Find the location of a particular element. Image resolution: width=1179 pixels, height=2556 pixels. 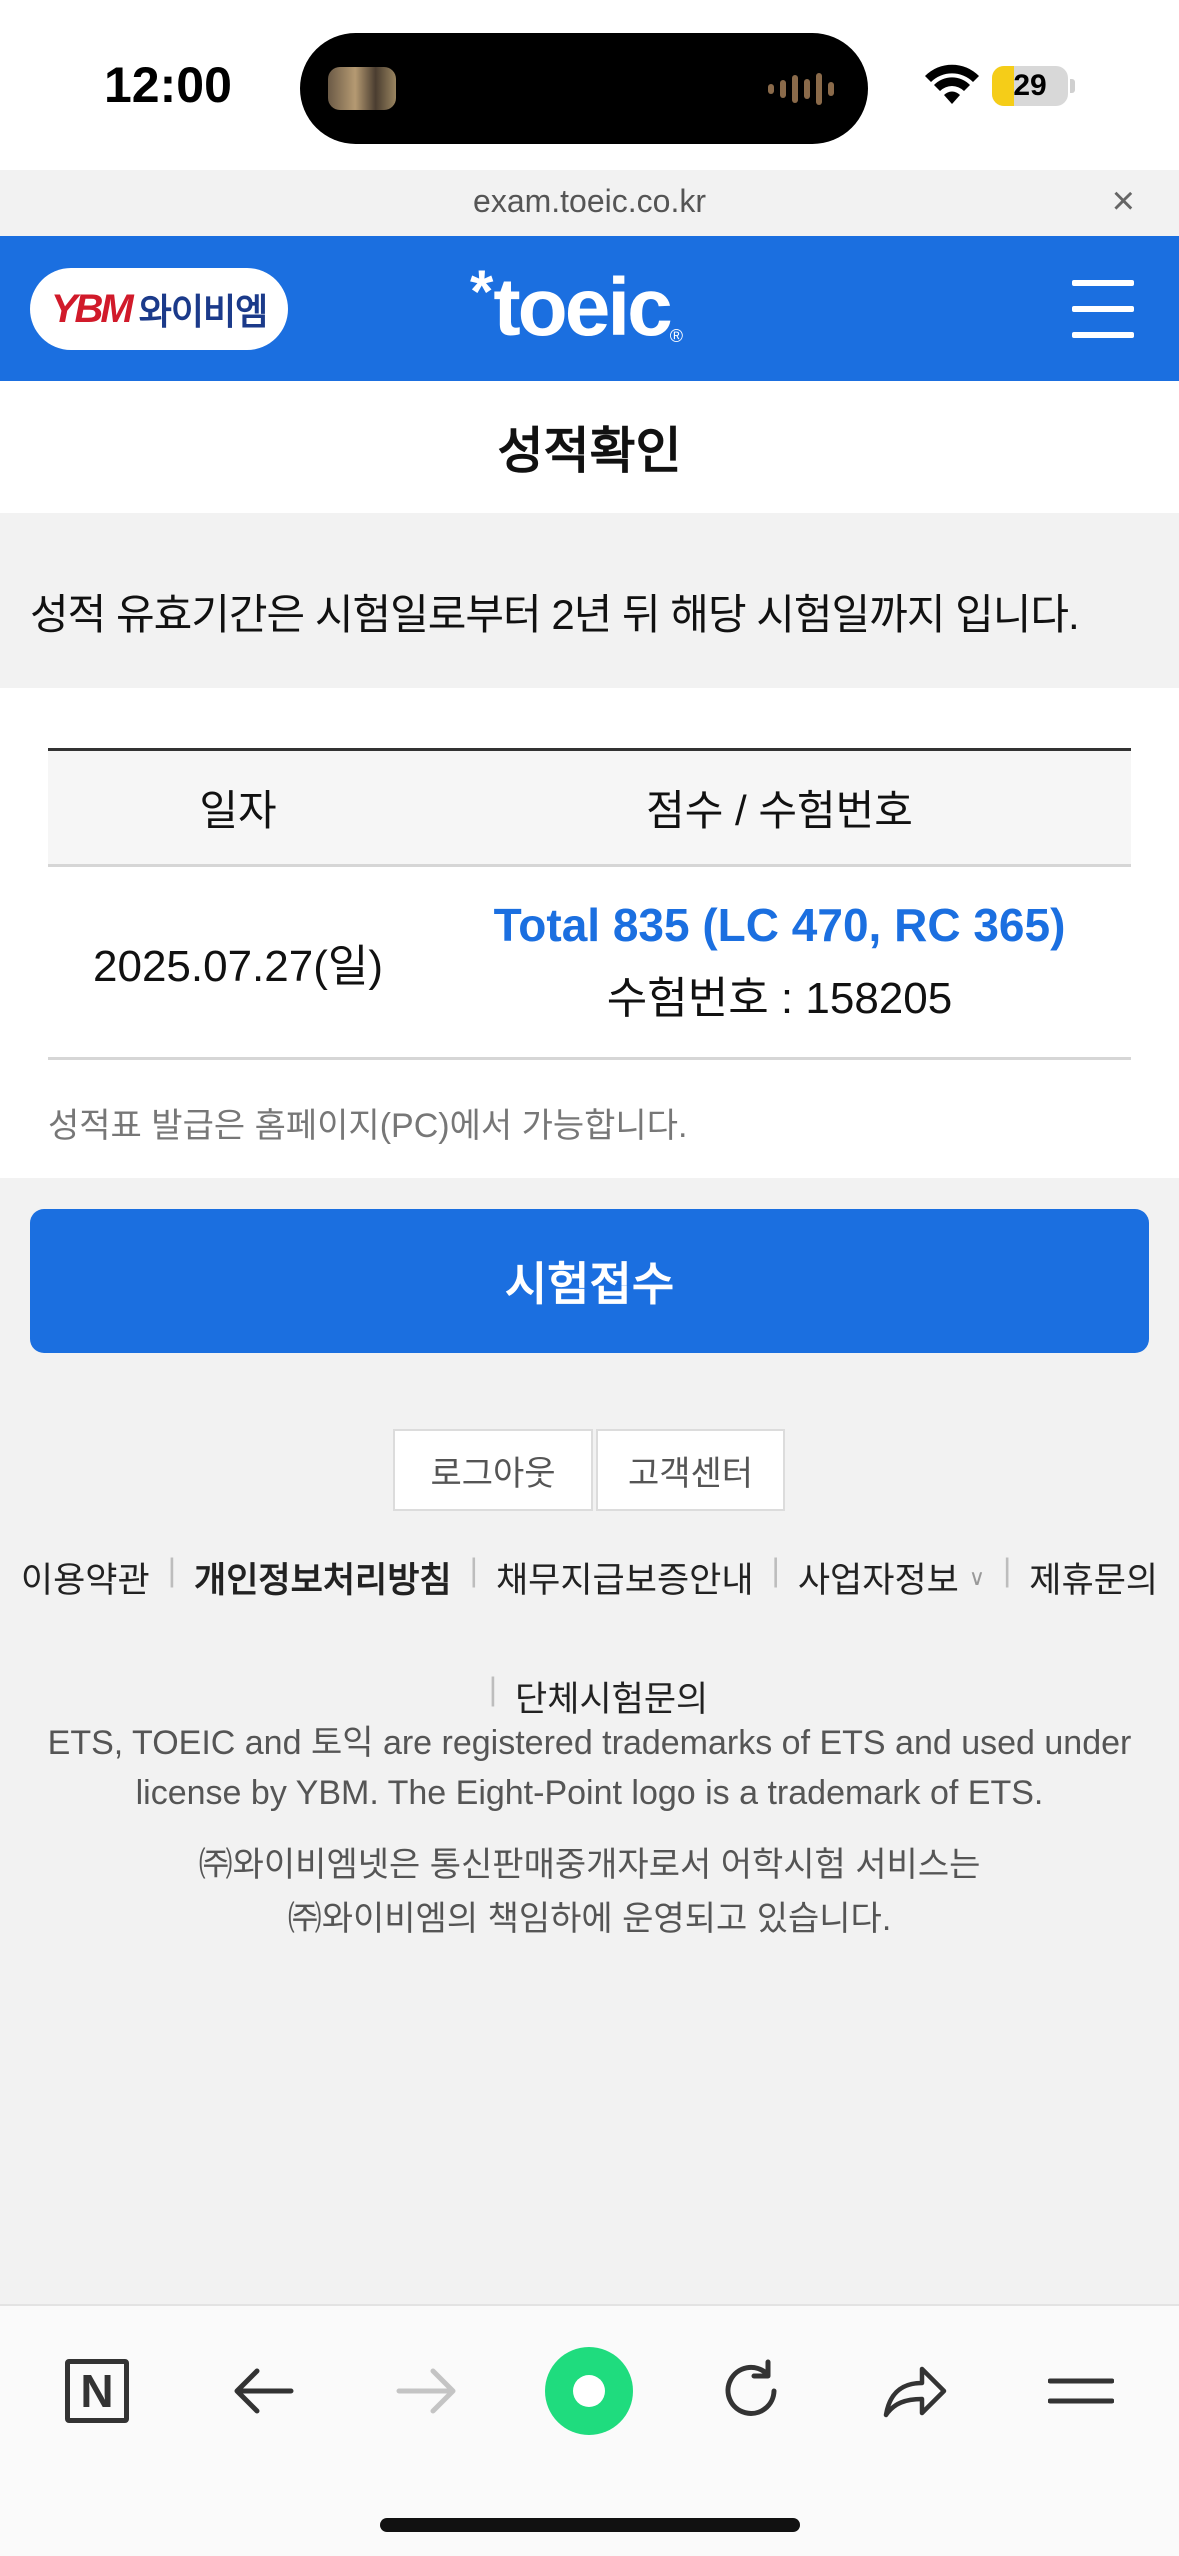

column-header-score: 점수 / 수험번호 is located at coordinates (779, 807).